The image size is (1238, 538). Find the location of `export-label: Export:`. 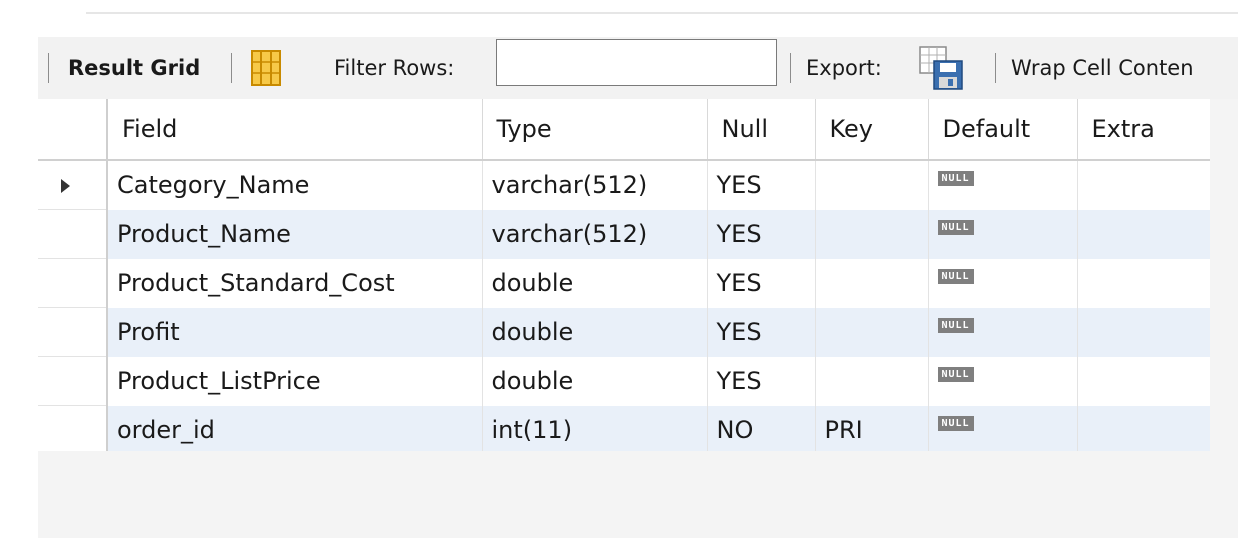

export-label: Export: is located at coordinates (844, 68).